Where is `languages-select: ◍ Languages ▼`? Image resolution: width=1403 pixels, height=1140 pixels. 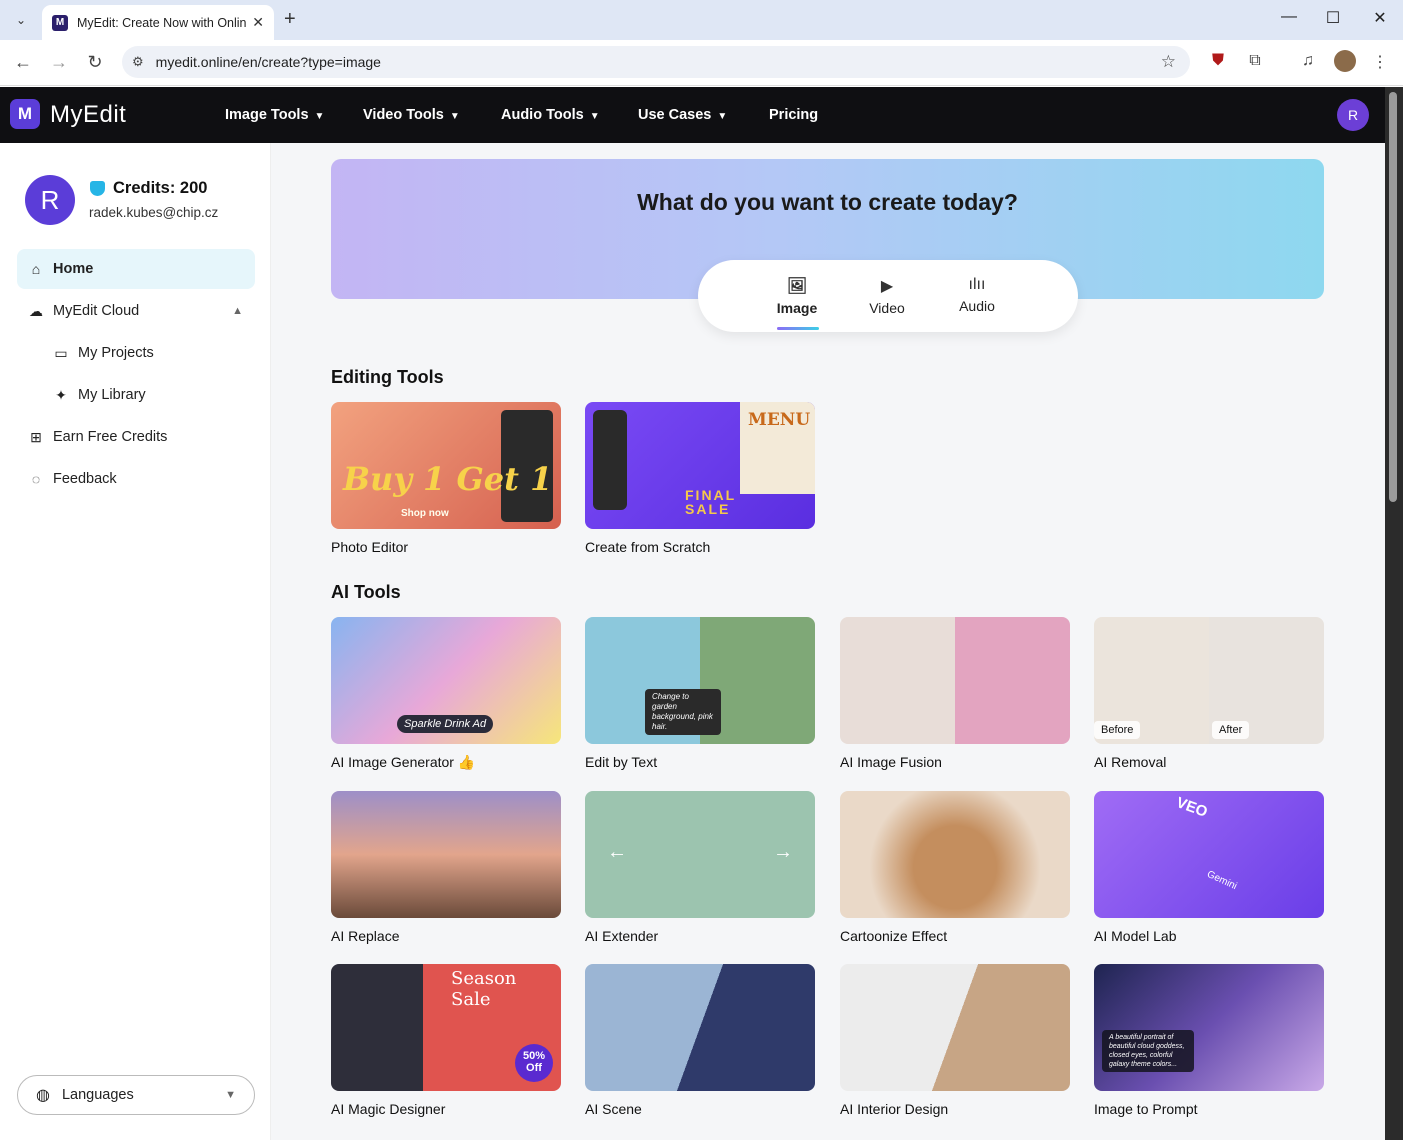 languages-select: ◍ Languages ▼ is located at coordinates (136, 1095).